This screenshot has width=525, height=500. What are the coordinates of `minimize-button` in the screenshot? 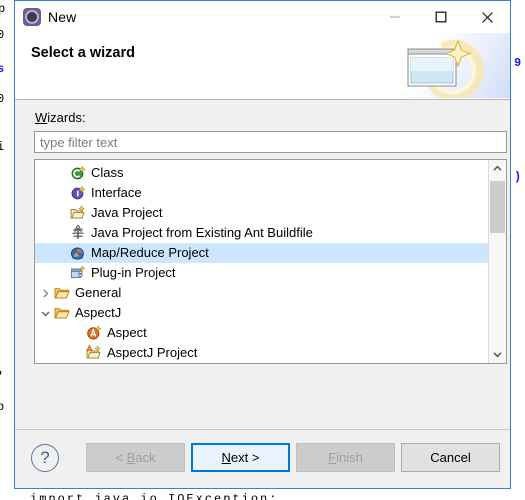 It's located at (395, 17).